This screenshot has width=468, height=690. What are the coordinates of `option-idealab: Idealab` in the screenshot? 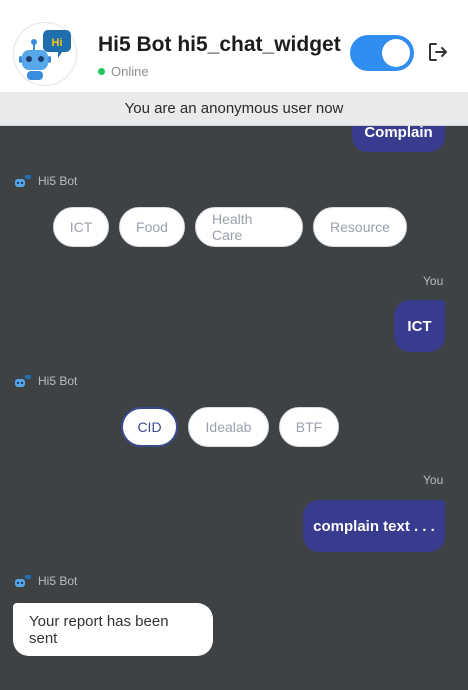 It's located at (228, 427).